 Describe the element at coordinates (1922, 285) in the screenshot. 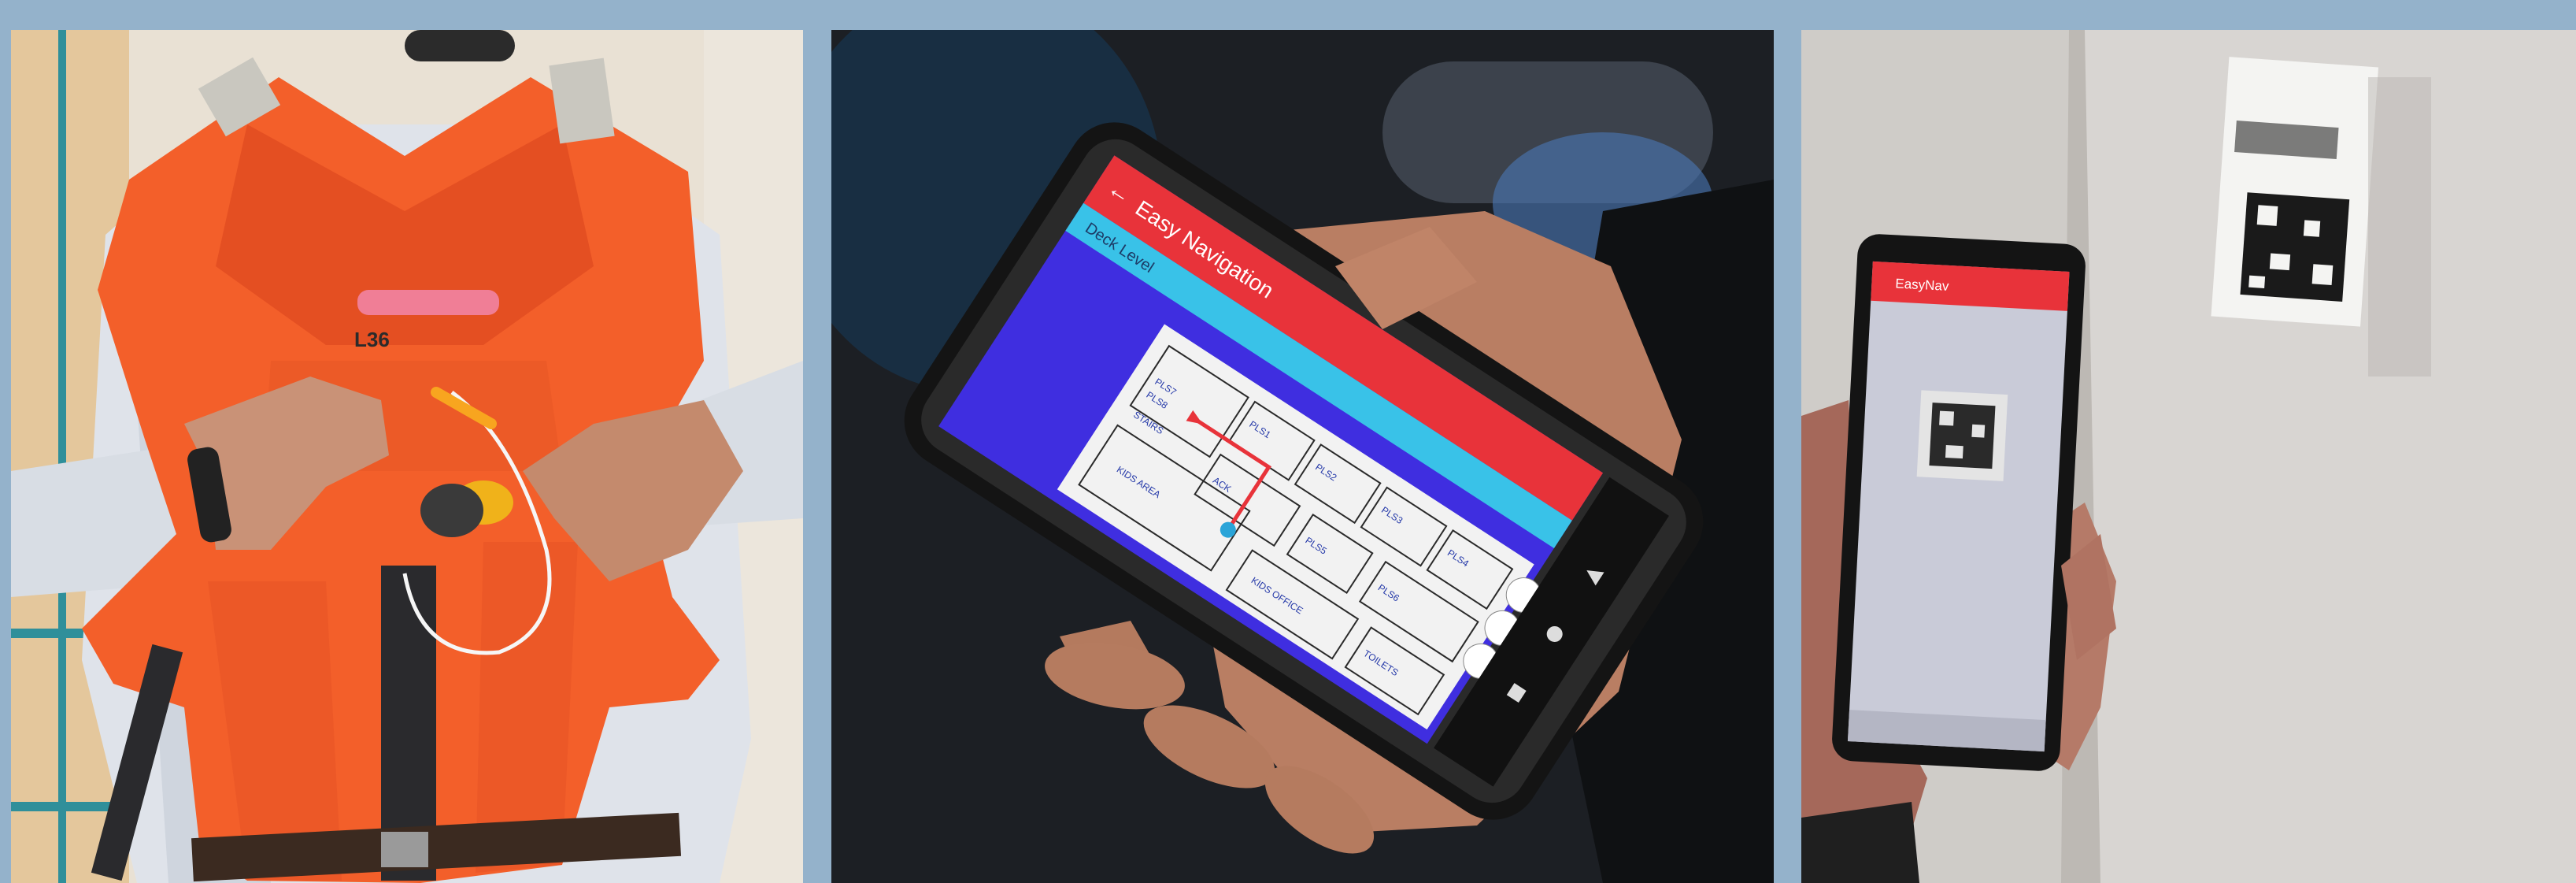

I see `scan-app-title: EasyNav` at that location.